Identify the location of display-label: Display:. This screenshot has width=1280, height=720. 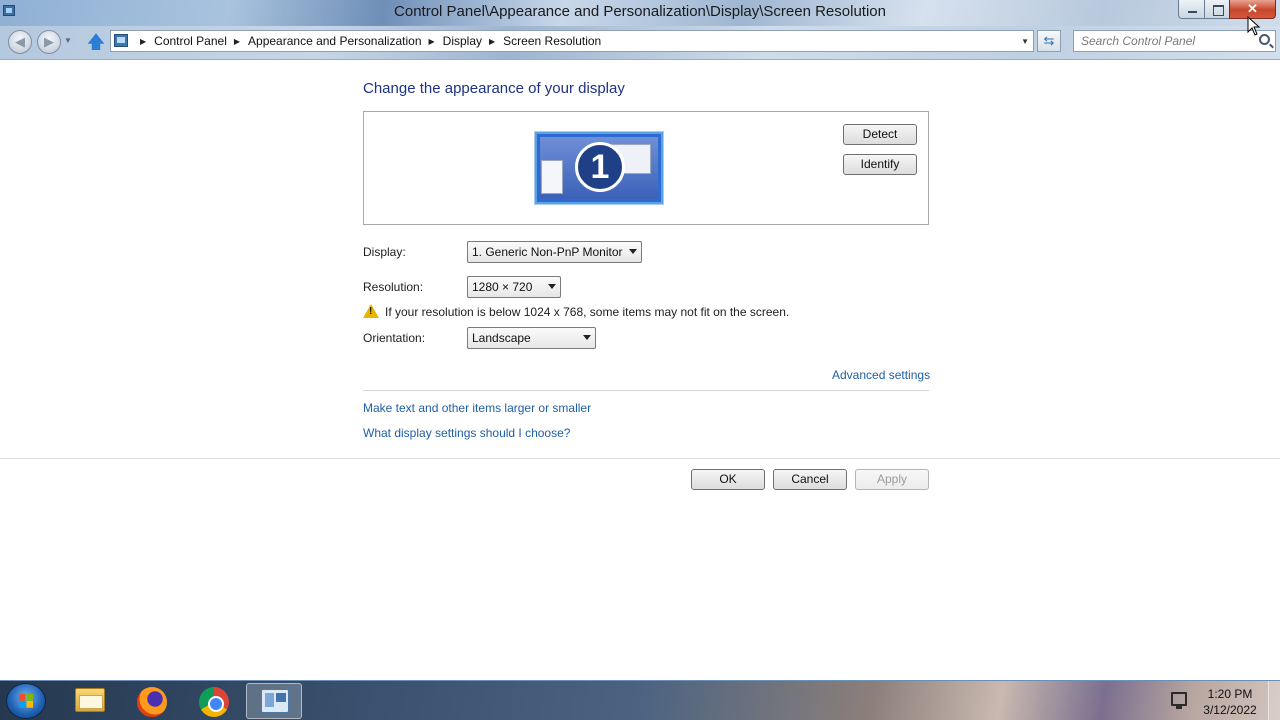
(384, 252).